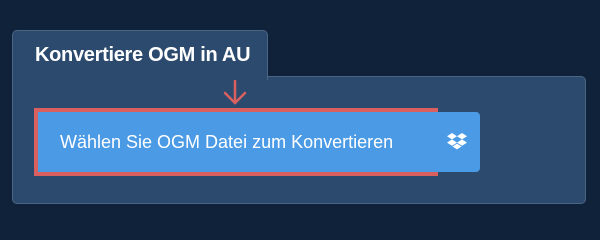  Describe the element at coordinates (235, 92) in the screenshot. I see `arrow-down-icon` at that location.